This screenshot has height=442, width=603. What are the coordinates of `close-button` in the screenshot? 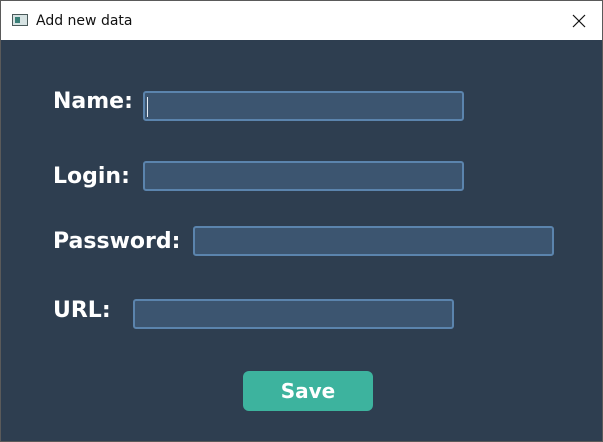 It's located at (579, 20).